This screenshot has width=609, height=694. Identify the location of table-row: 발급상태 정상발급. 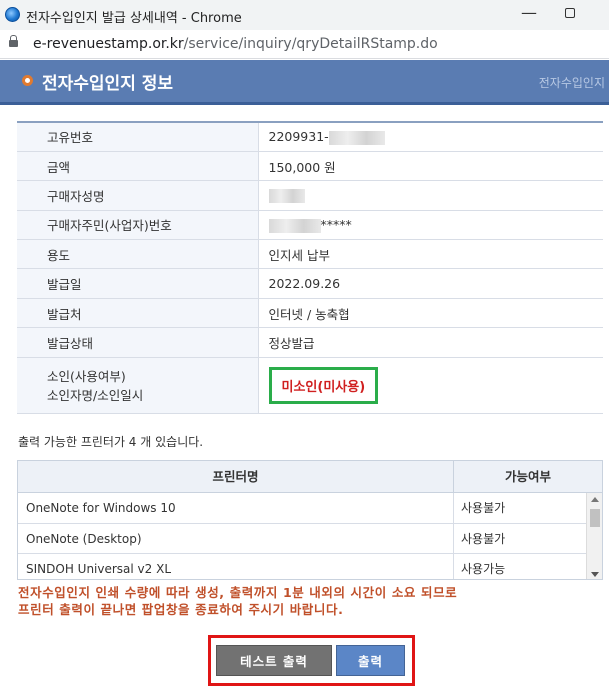
(310, 342).